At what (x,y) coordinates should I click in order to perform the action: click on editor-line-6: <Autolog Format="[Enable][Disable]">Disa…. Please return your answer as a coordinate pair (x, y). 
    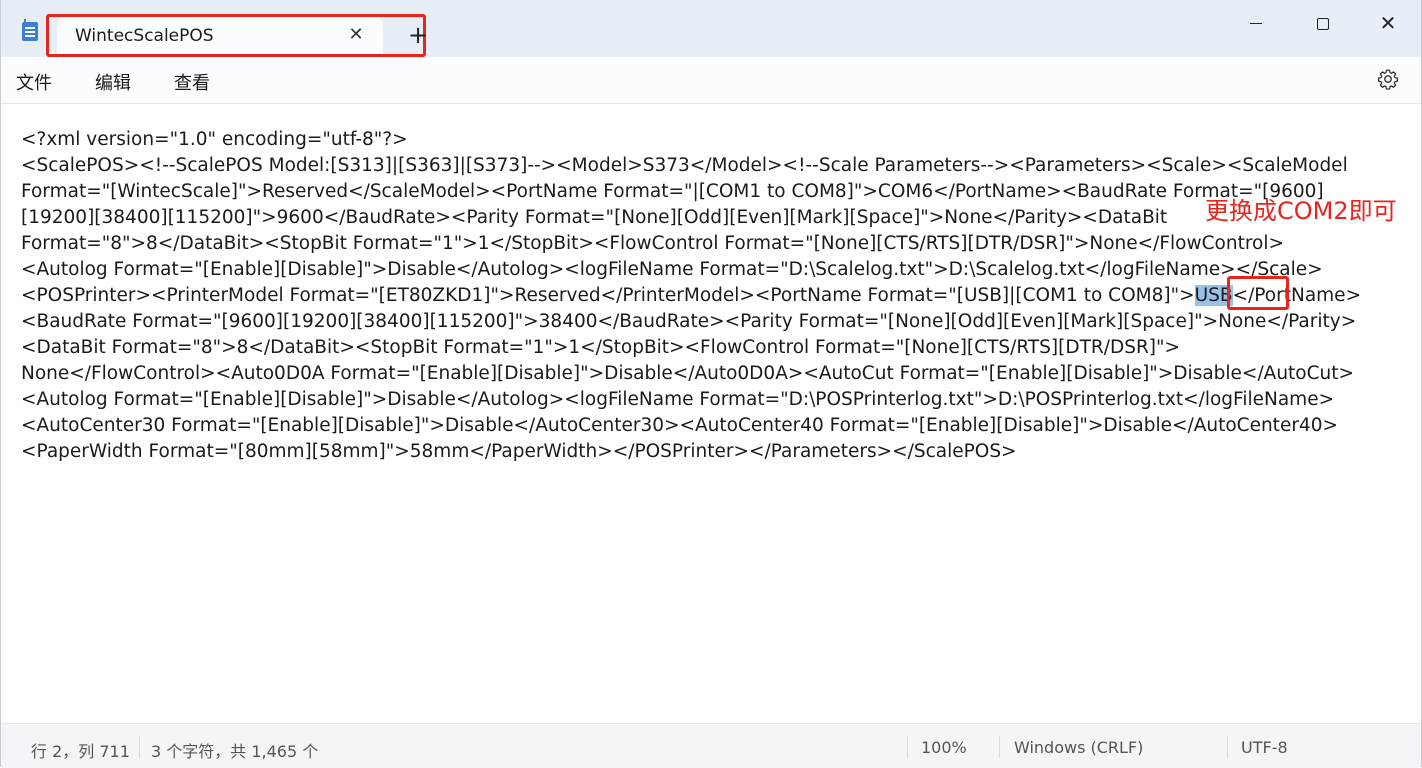
    Looking at the image, I should click on (672, 269).